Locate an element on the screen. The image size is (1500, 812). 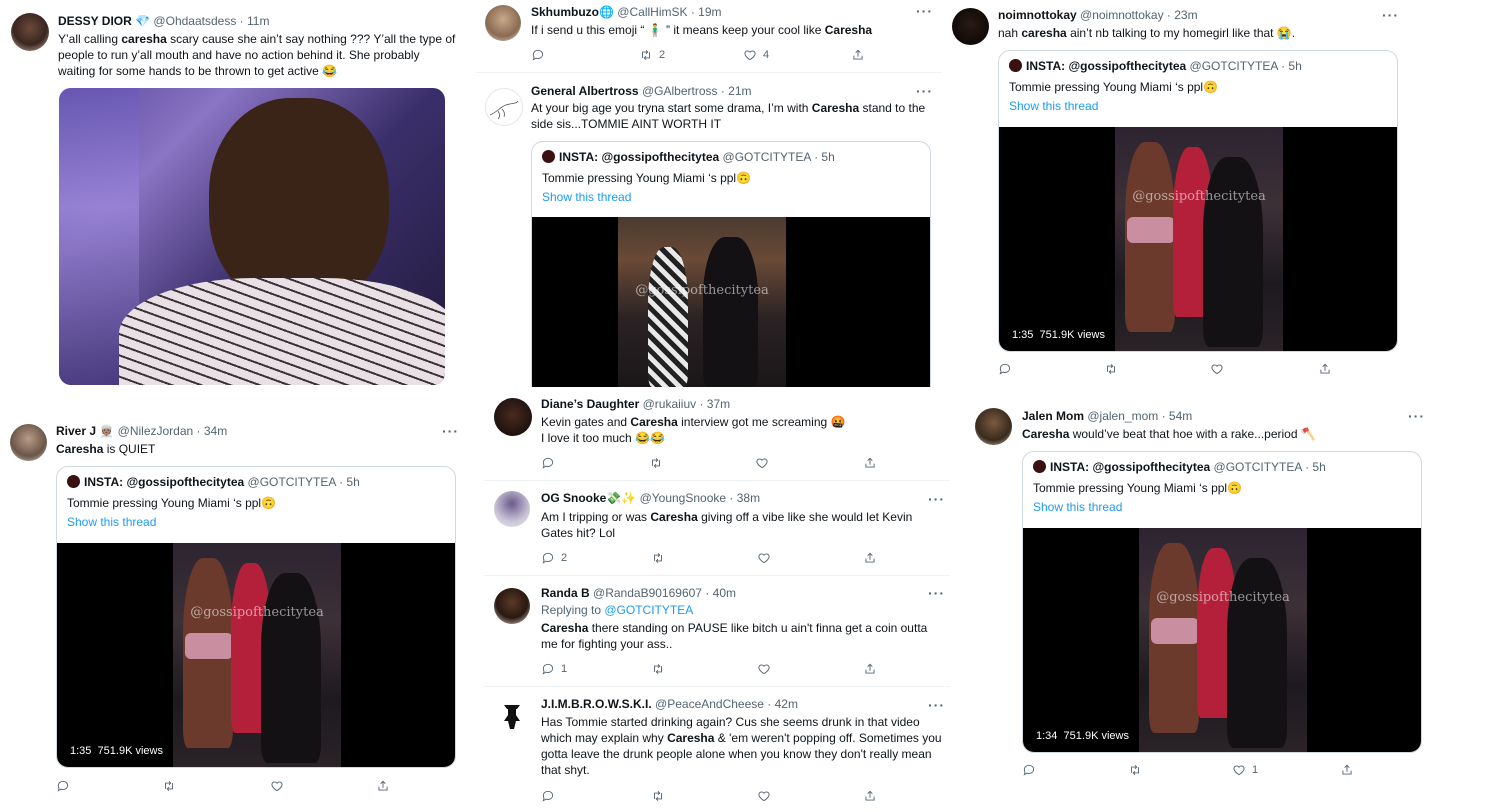
tweet-time: · 38m is located at coordinates (744, 498).